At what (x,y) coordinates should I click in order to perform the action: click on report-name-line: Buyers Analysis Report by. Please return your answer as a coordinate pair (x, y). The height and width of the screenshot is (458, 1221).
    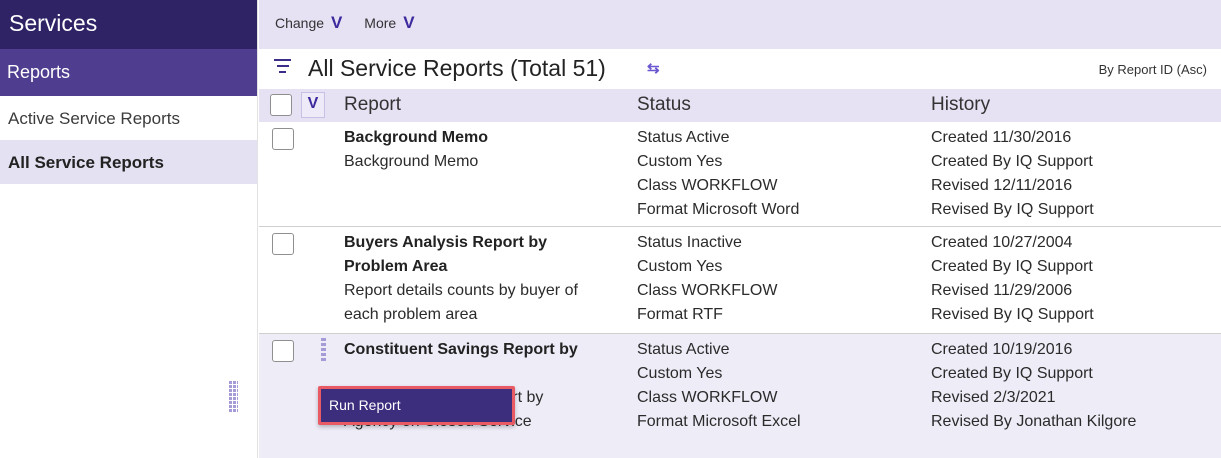
    Looking at the image, I should click on (494, 243).